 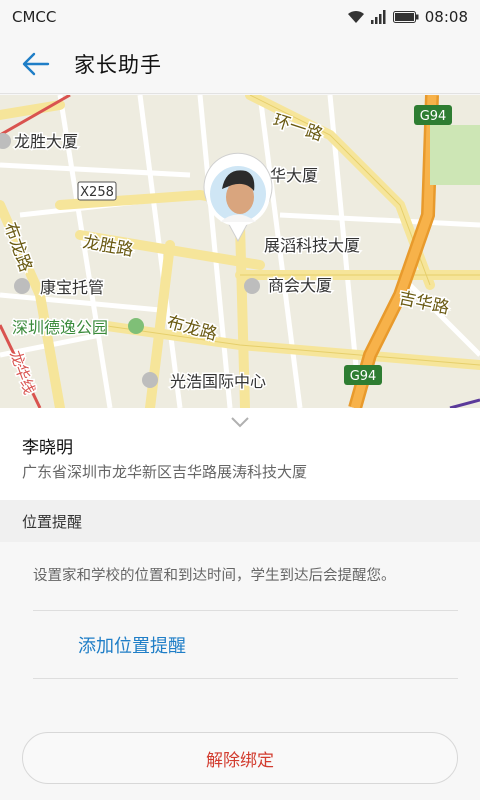 I want to click on map-label-deyi-park: 深圳德逸公园, so click(x=60, y=327).